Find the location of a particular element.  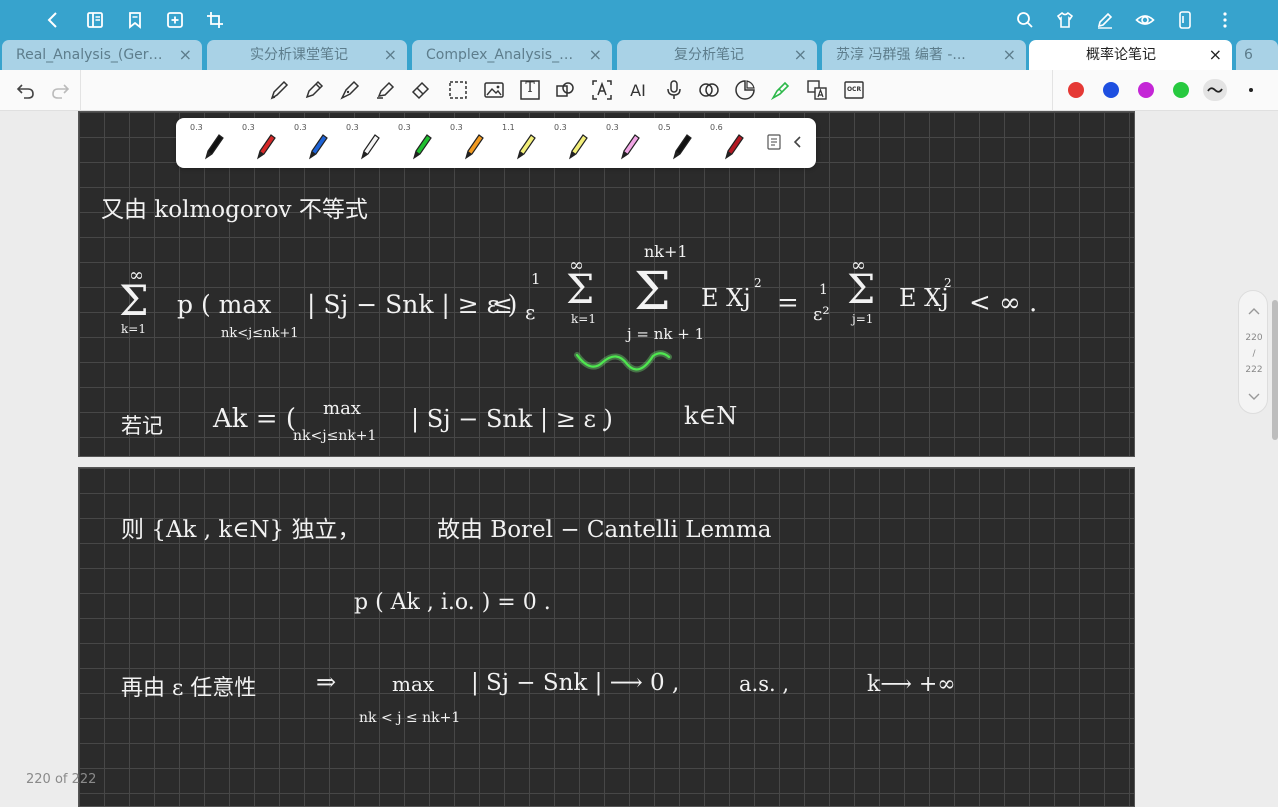

page-navigator: 220 / 222 is located at coordinates (1253, 352).